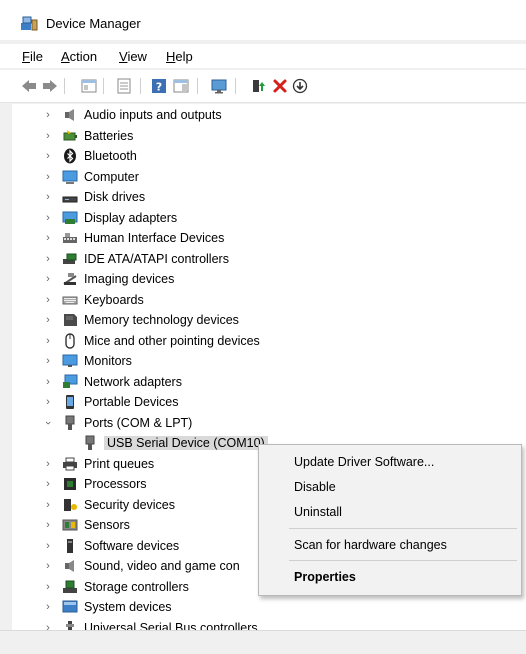 The width and height of the screenshot is (526, 654). Describe the element at coordinates (128, 607) in the screenshot. I see `tree-item-label: System devices` at that location.